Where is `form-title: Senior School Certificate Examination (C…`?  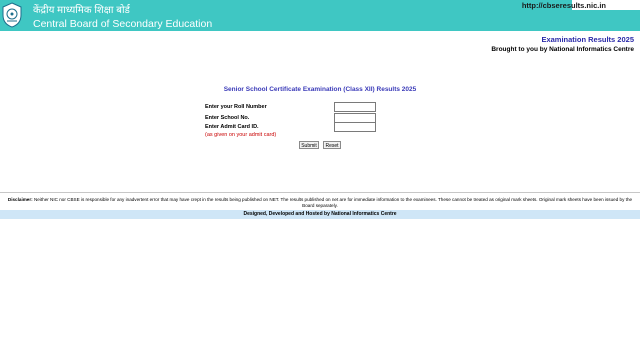 form-title: Senior School Certificate Examination (C… is located at coordinates (320, 89).